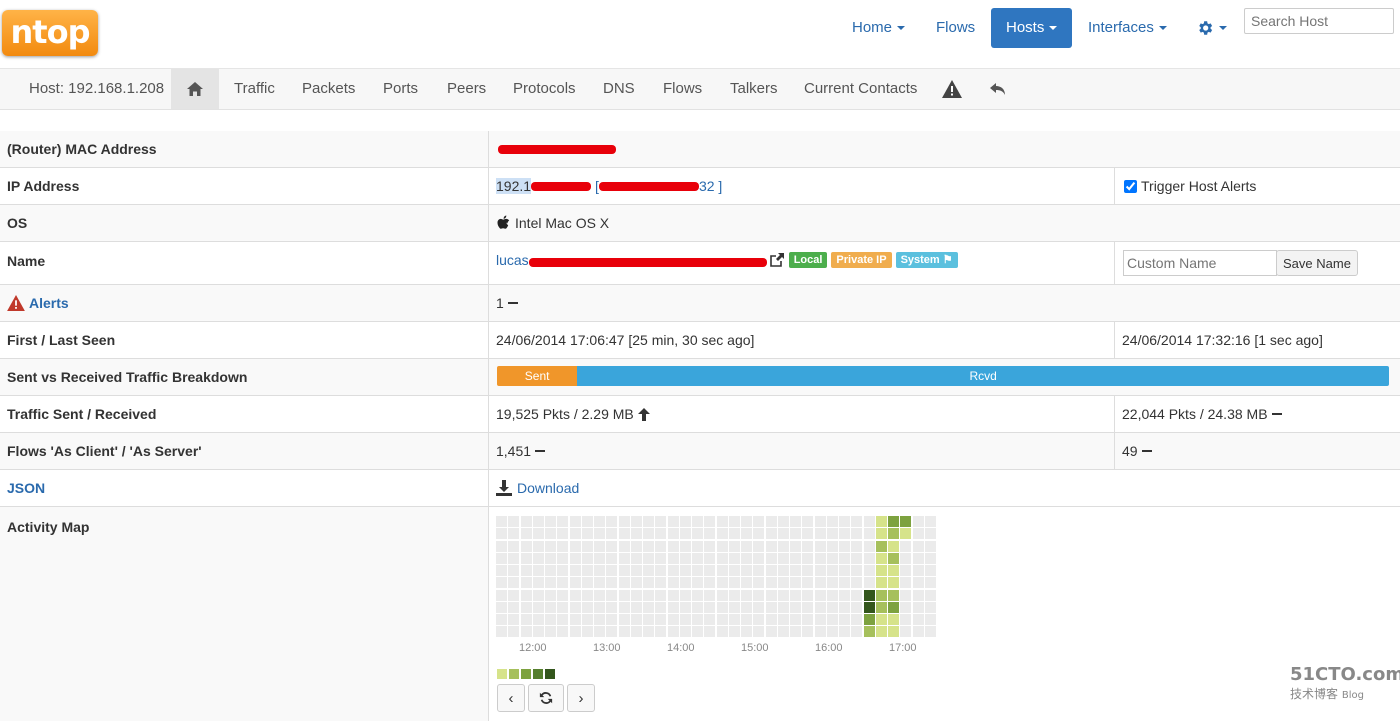 The image size is (1400, 721). I want to click on host-label: Host: 192.168.1.208, so click(97, 88).